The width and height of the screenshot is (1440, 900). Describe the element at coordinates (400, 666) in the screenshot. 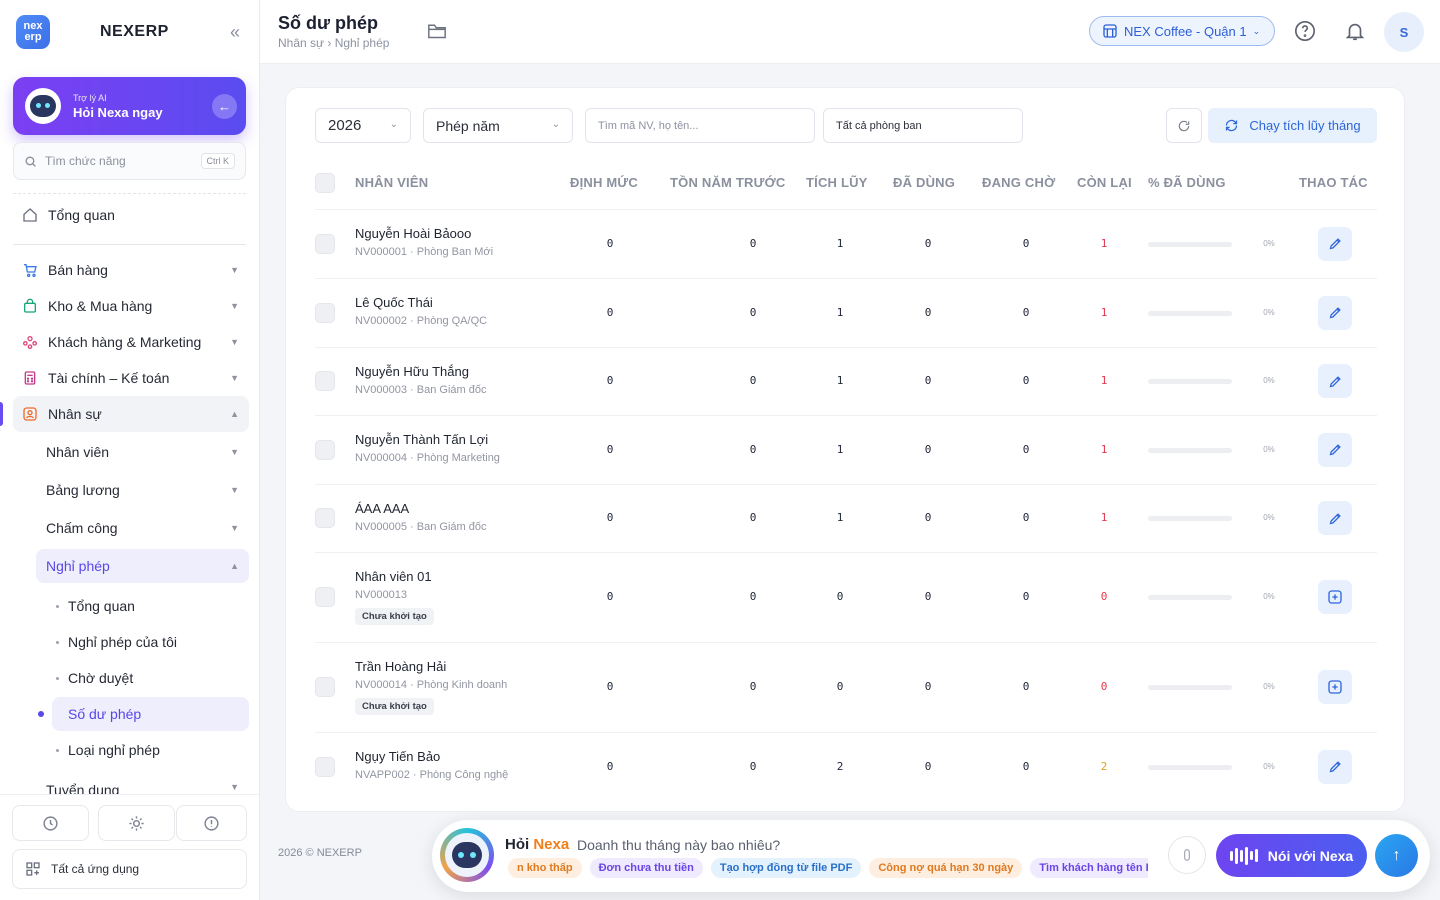

I see `employee-name: Trần Hoàng Hải` at that location.